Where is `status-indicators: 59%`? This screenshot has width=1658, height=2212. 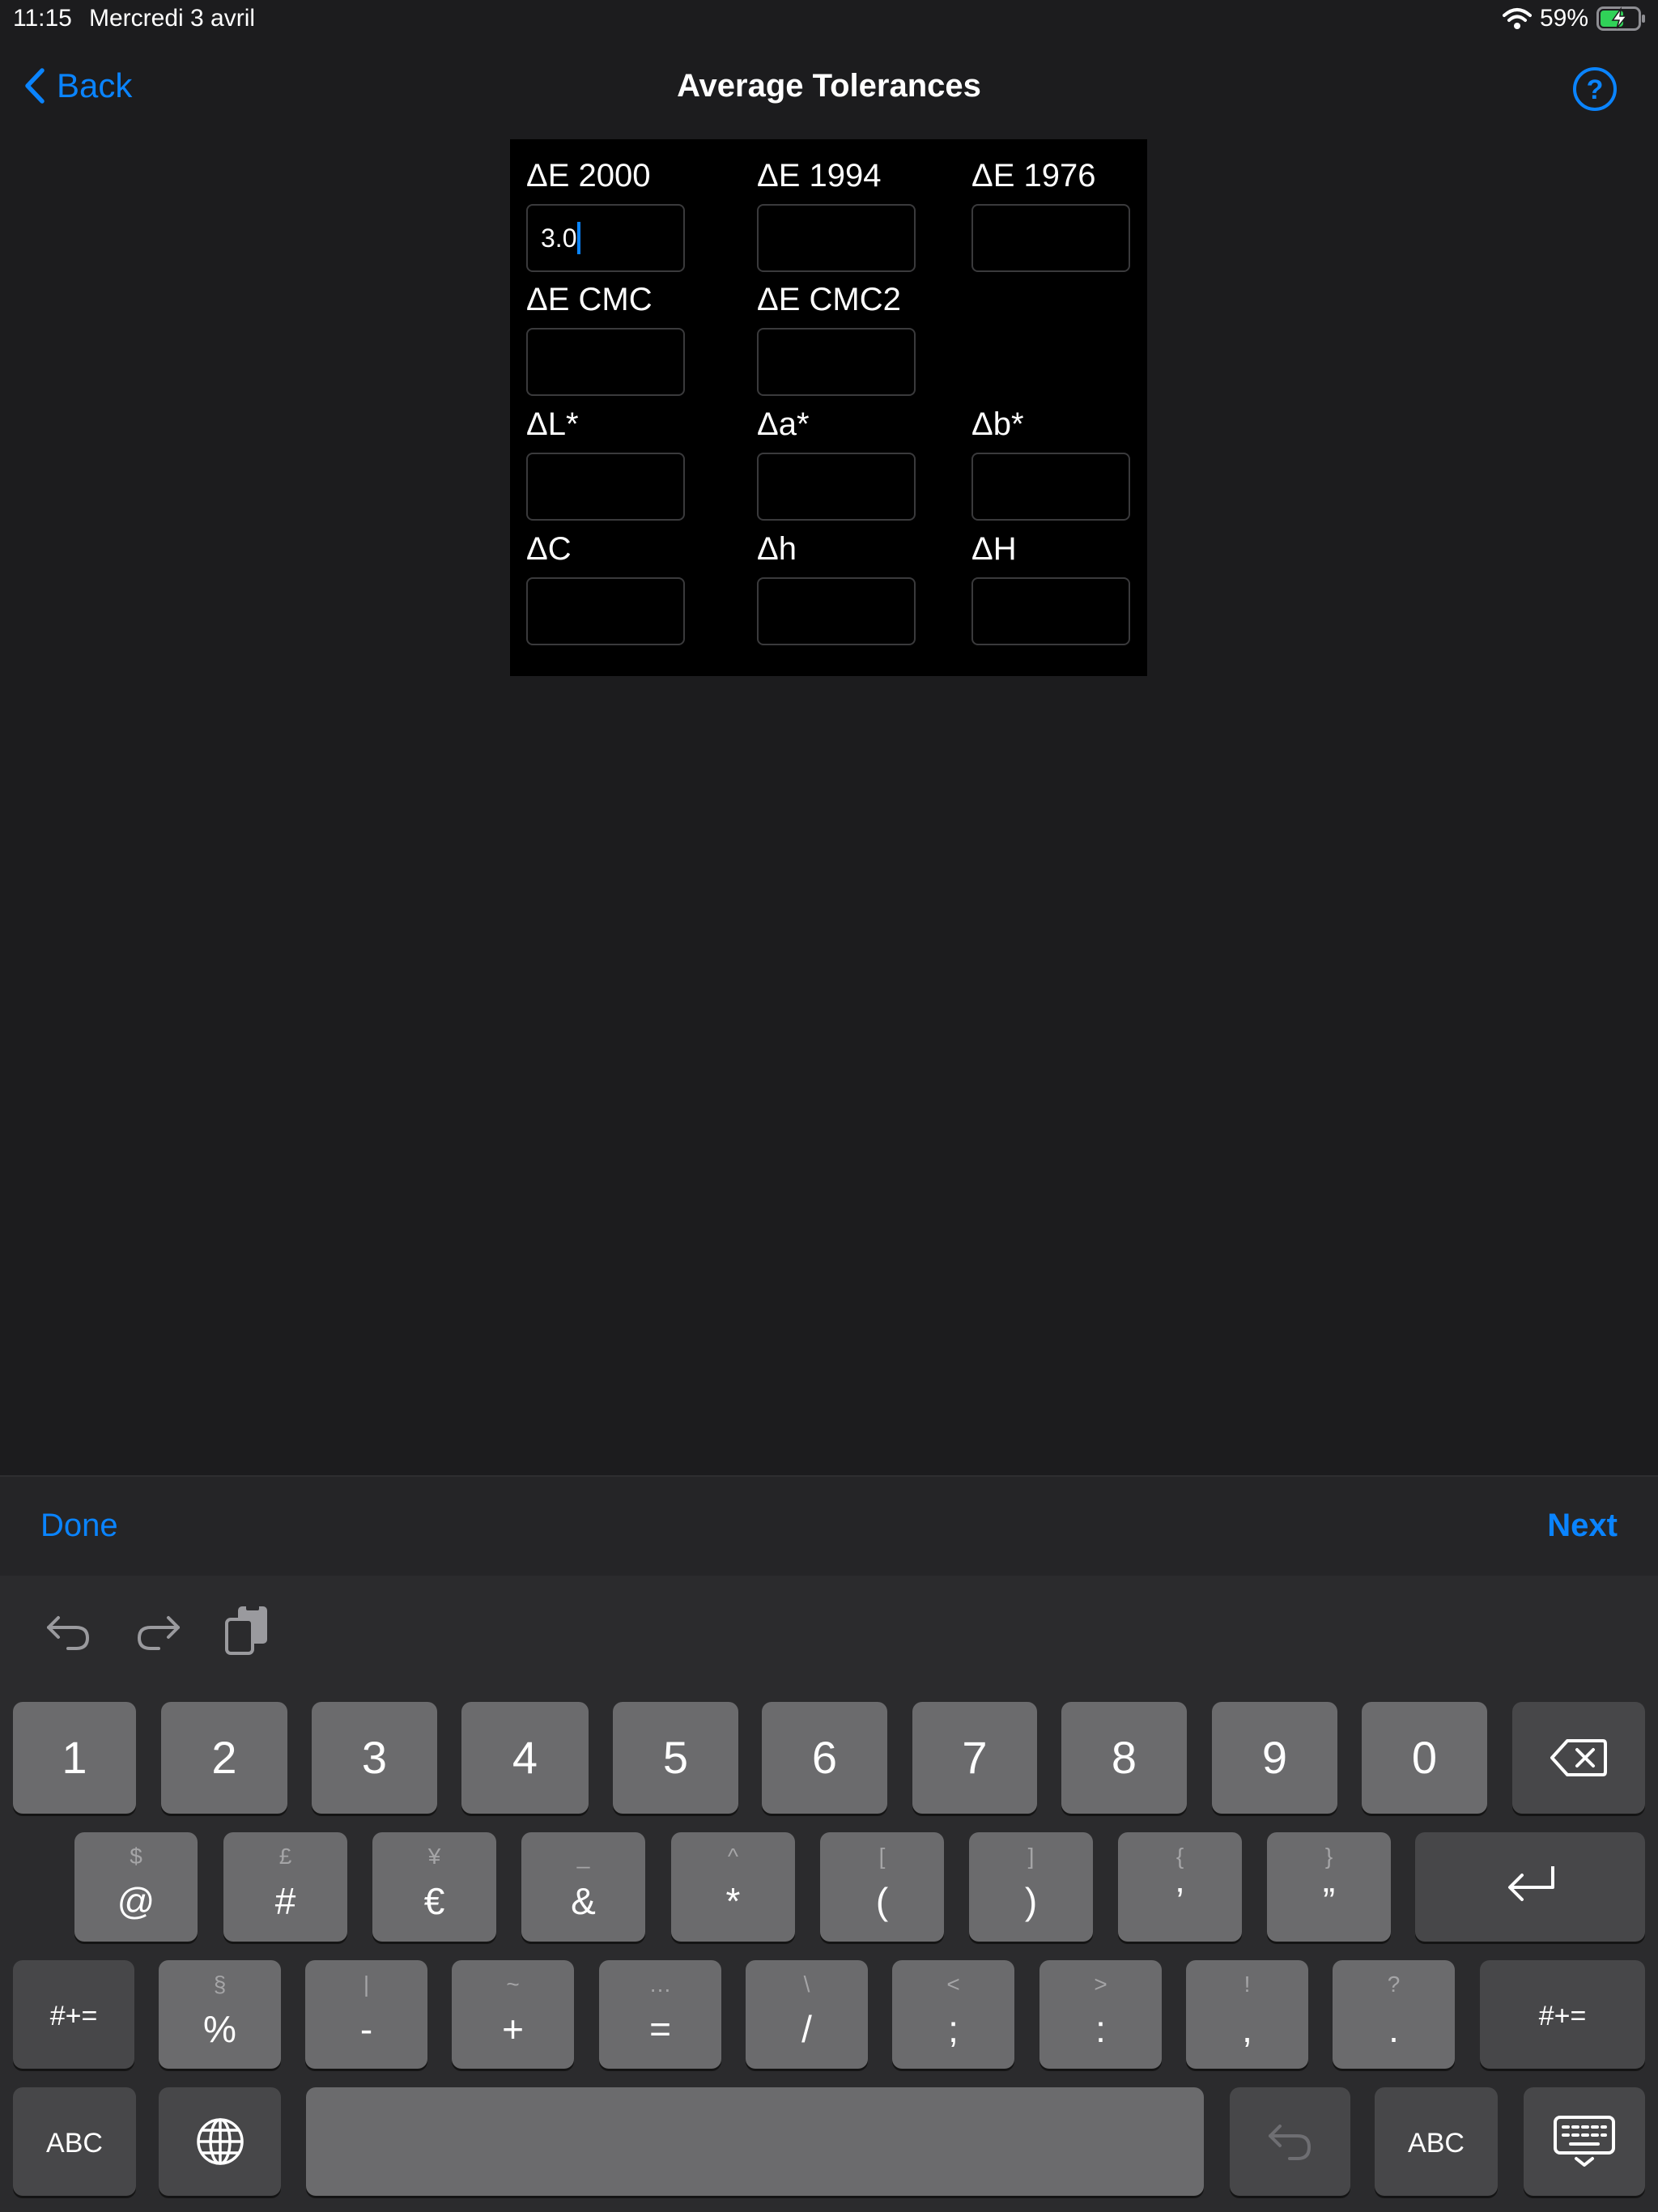 status-indicators: 59% is located at coordinates (1574, 19).